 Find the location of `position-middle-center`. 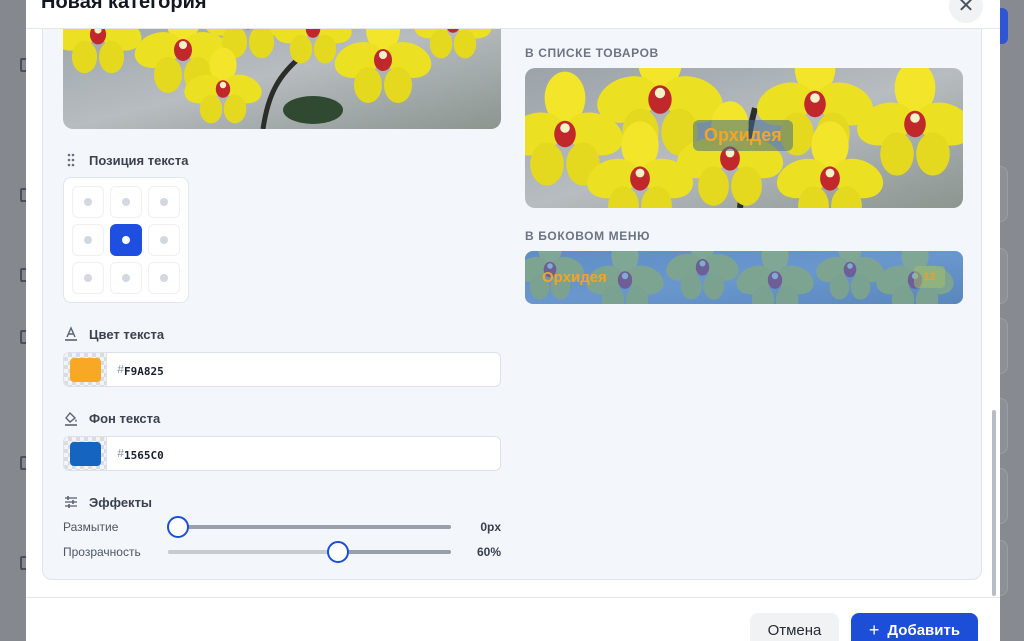

position-middle-center is located at coordinates (126, 240).